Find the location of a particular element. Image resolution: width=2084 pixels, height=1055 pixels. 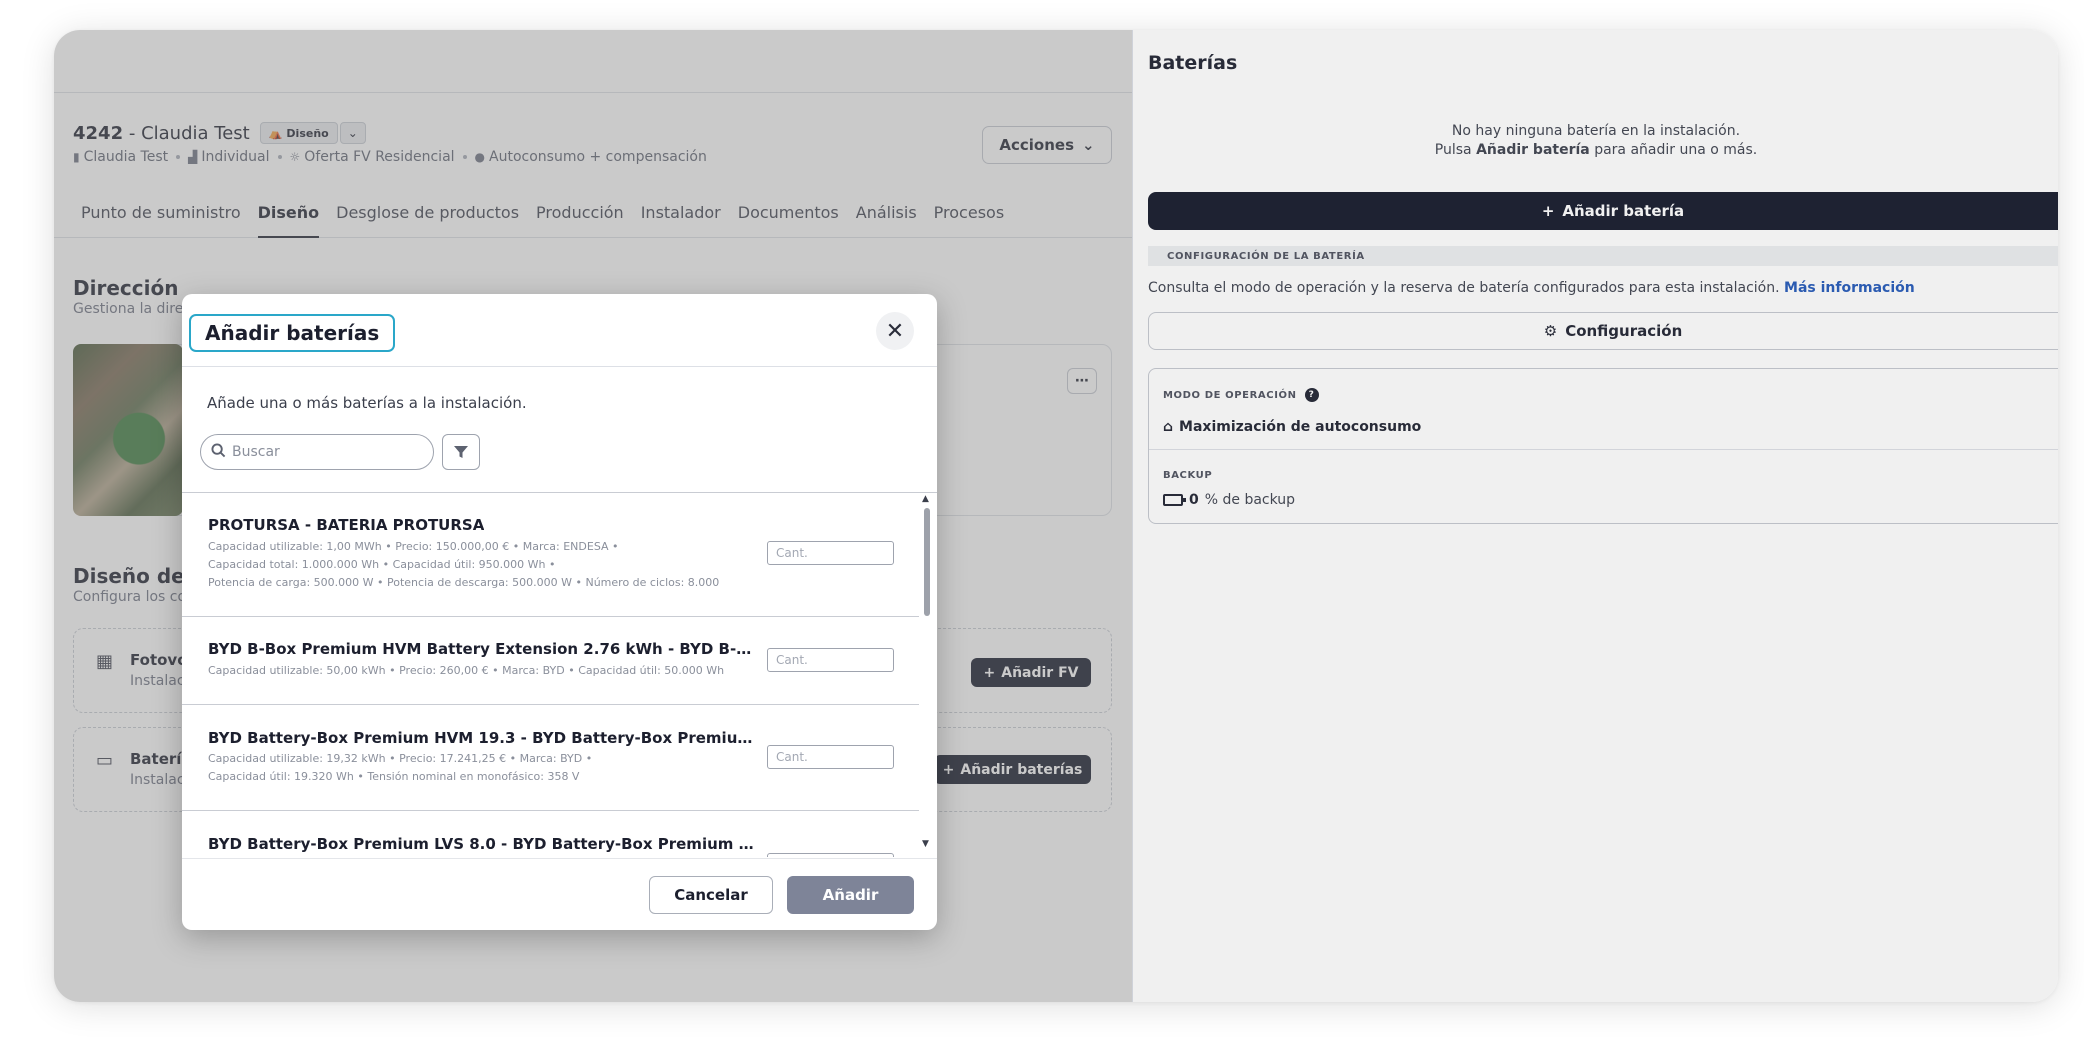

search-field is located at coordinates (317, 452).